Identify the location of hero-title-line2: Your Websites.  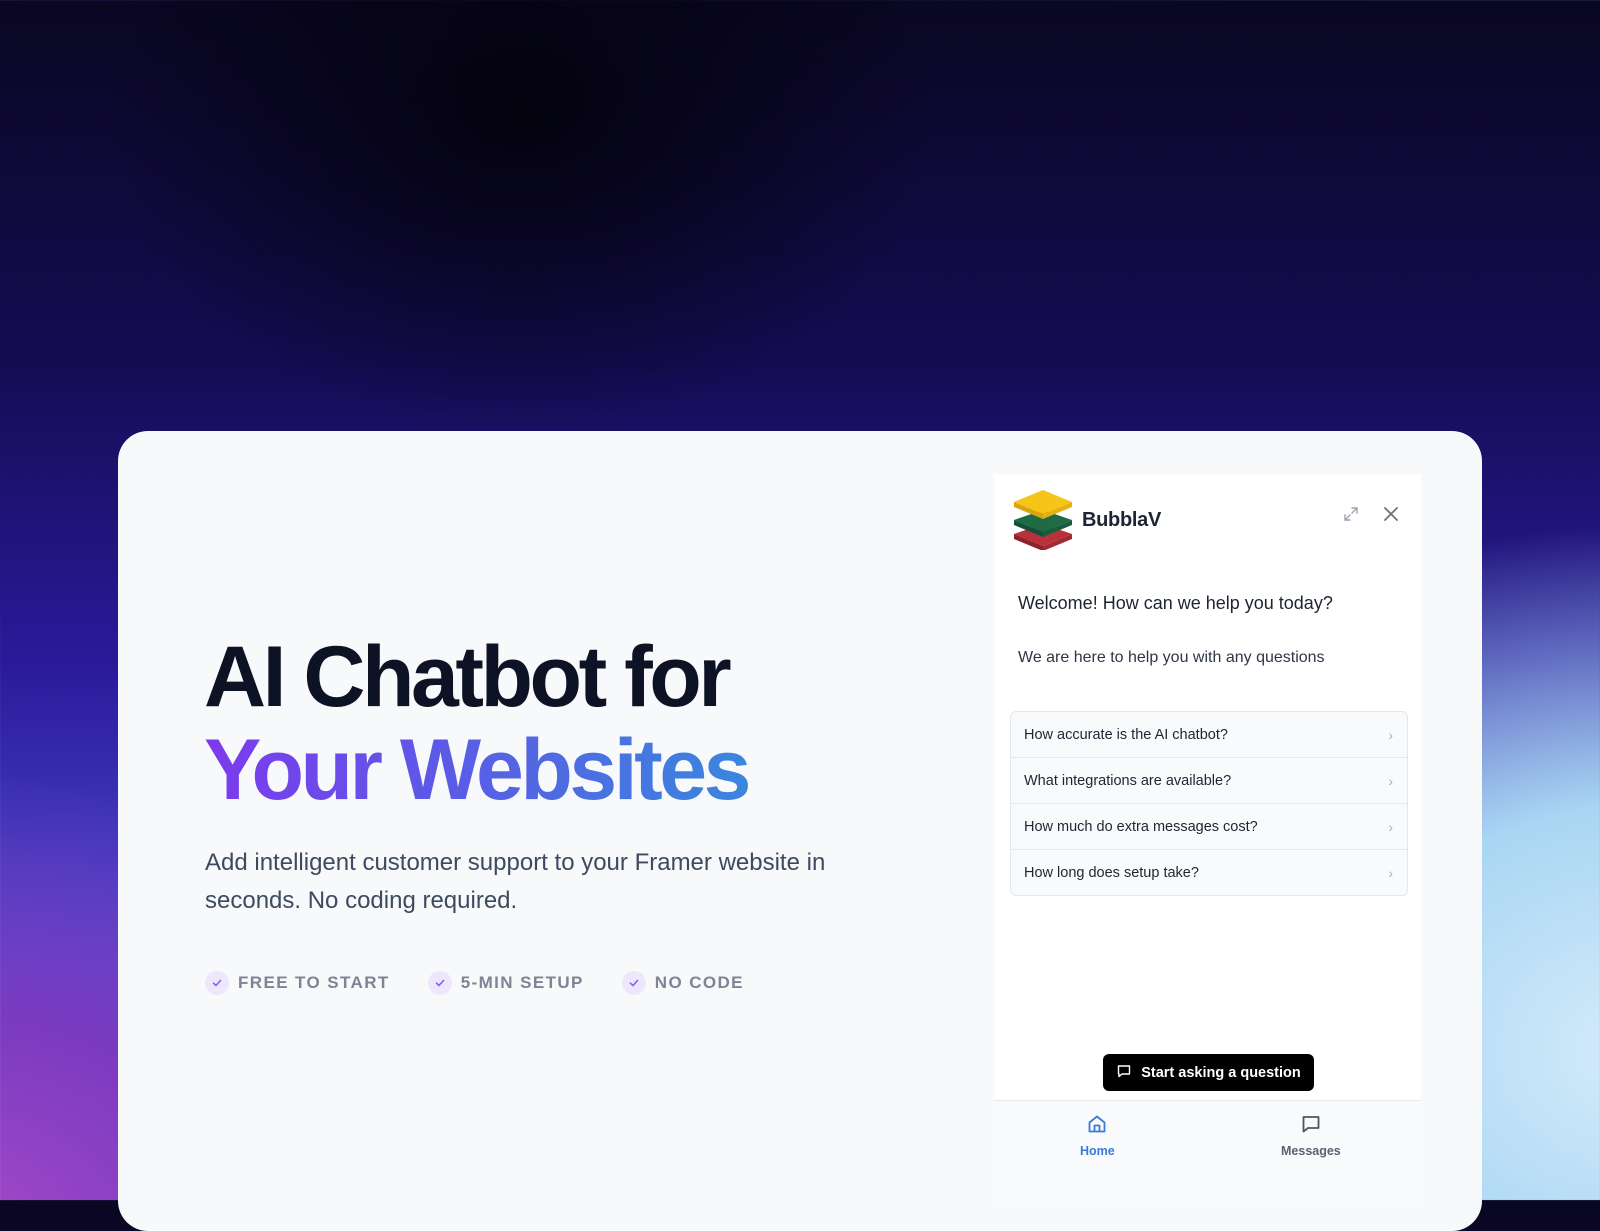
(477, 770).